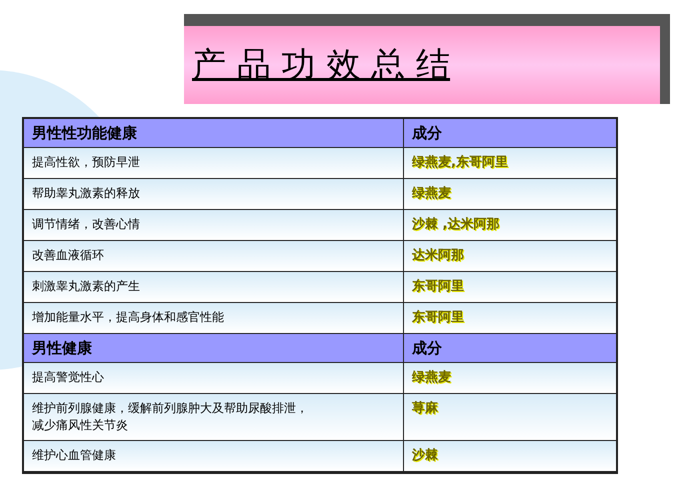 This screenshot has height=478, width=679. Describe the element at coordinates (438, 255) in the screenshot. I see `ingredient-text: 达米阿那` at that location.